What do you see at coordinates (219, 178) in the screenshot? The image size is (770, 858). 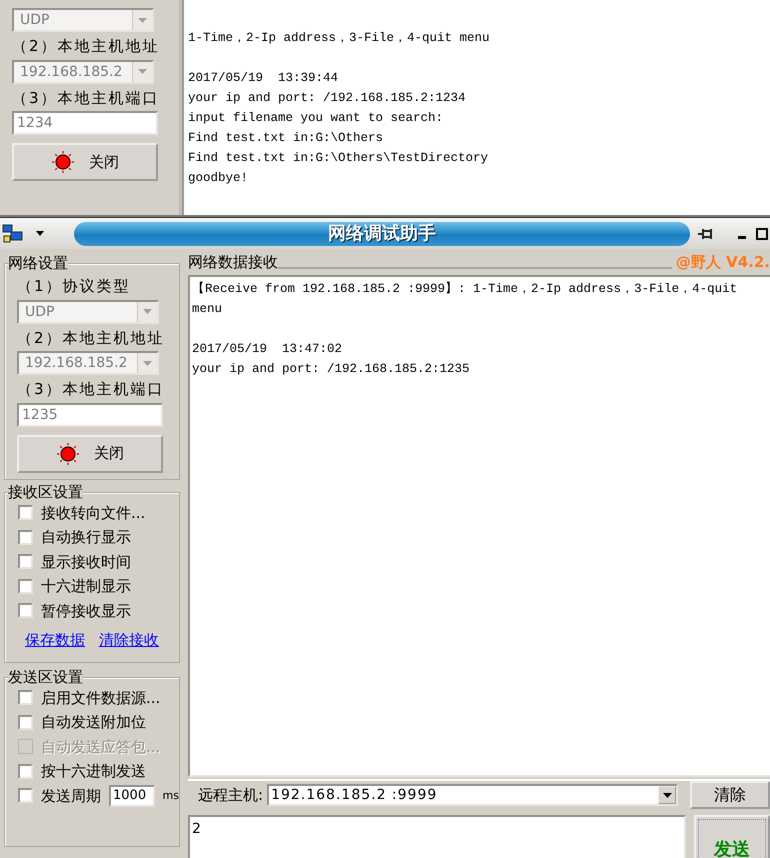 I see `log-line: goodbye!` at bounding box center [219, 178].